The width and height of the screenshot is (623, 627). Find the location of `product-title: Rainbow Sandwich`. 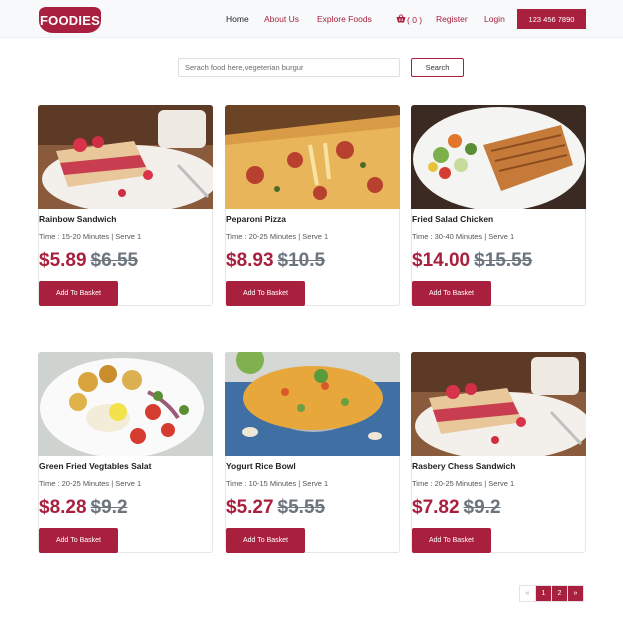

product-title: Rainbow Sandwich is located at coordinates (78, 219).